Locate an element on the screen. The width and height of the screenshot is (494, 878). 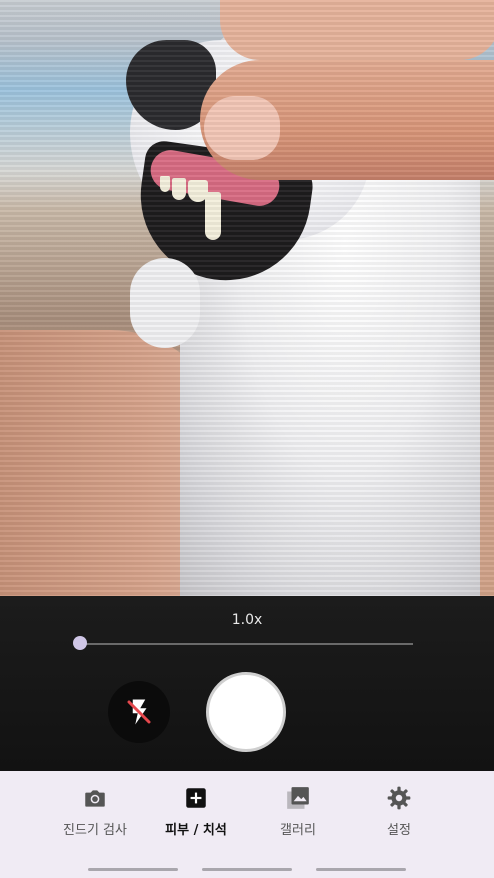
nav-label: 진드기 검사 is located at coordinates (95, 830).